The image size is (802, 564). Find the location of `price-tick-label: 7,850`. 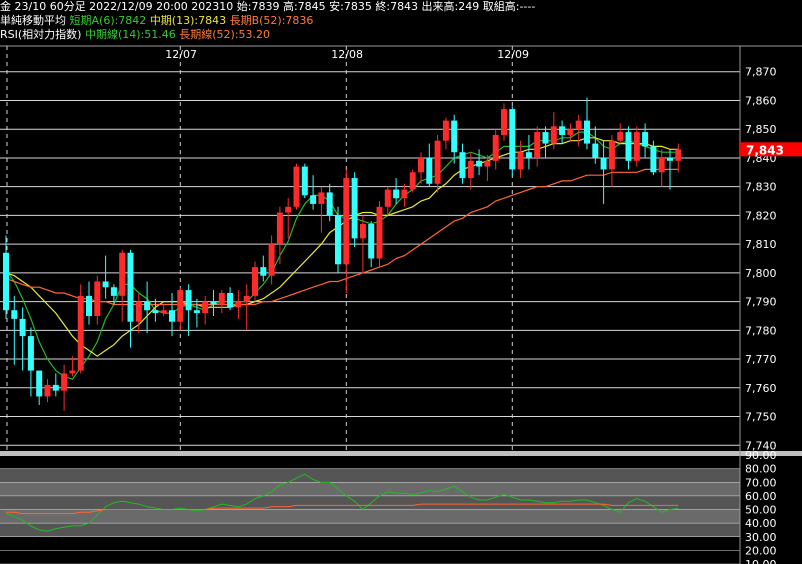

price-tick-label: 7,850 is located at coordinates (761, 129).